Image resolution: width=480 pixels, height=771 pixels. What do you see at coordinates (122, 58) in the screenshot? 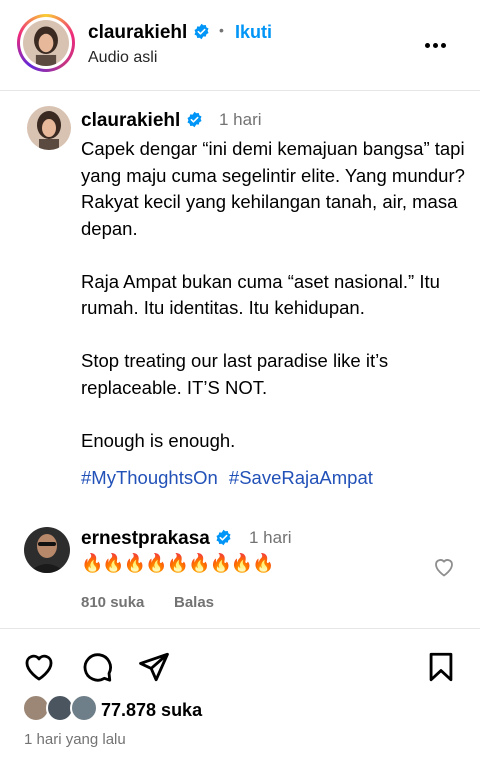
I see `audio-label: Audio asli` at bounding box center [122, 58].